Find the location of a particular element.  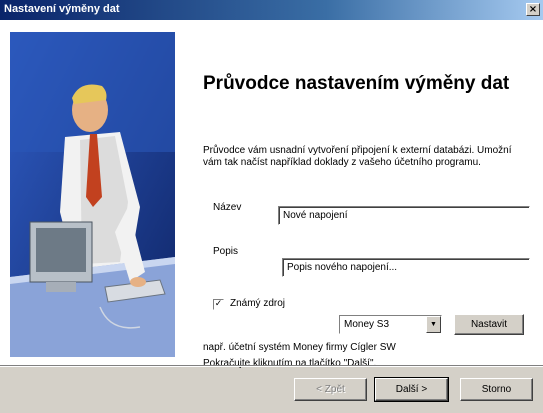

back-button: < Zpět is located at coordinates (330, 389).